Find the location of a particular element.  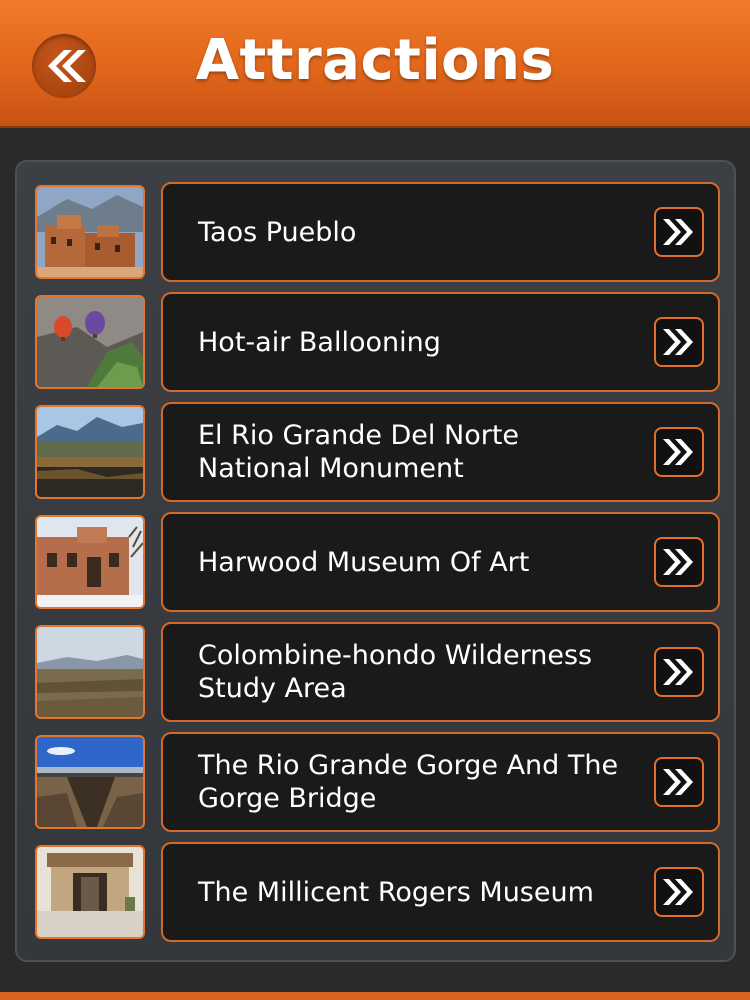

app-header: Attractions is located at coordinates (375, 64).